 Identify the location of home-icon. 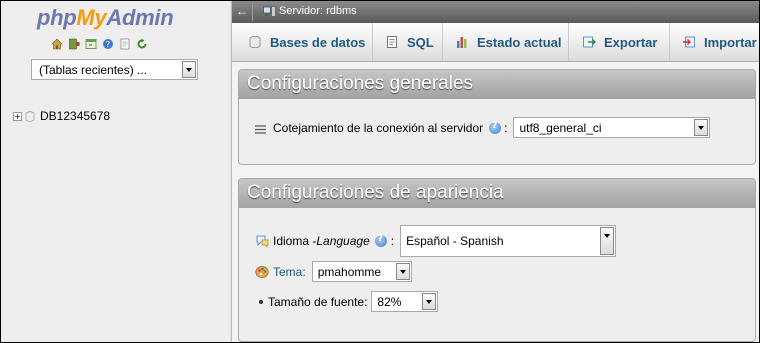
(57, 44).